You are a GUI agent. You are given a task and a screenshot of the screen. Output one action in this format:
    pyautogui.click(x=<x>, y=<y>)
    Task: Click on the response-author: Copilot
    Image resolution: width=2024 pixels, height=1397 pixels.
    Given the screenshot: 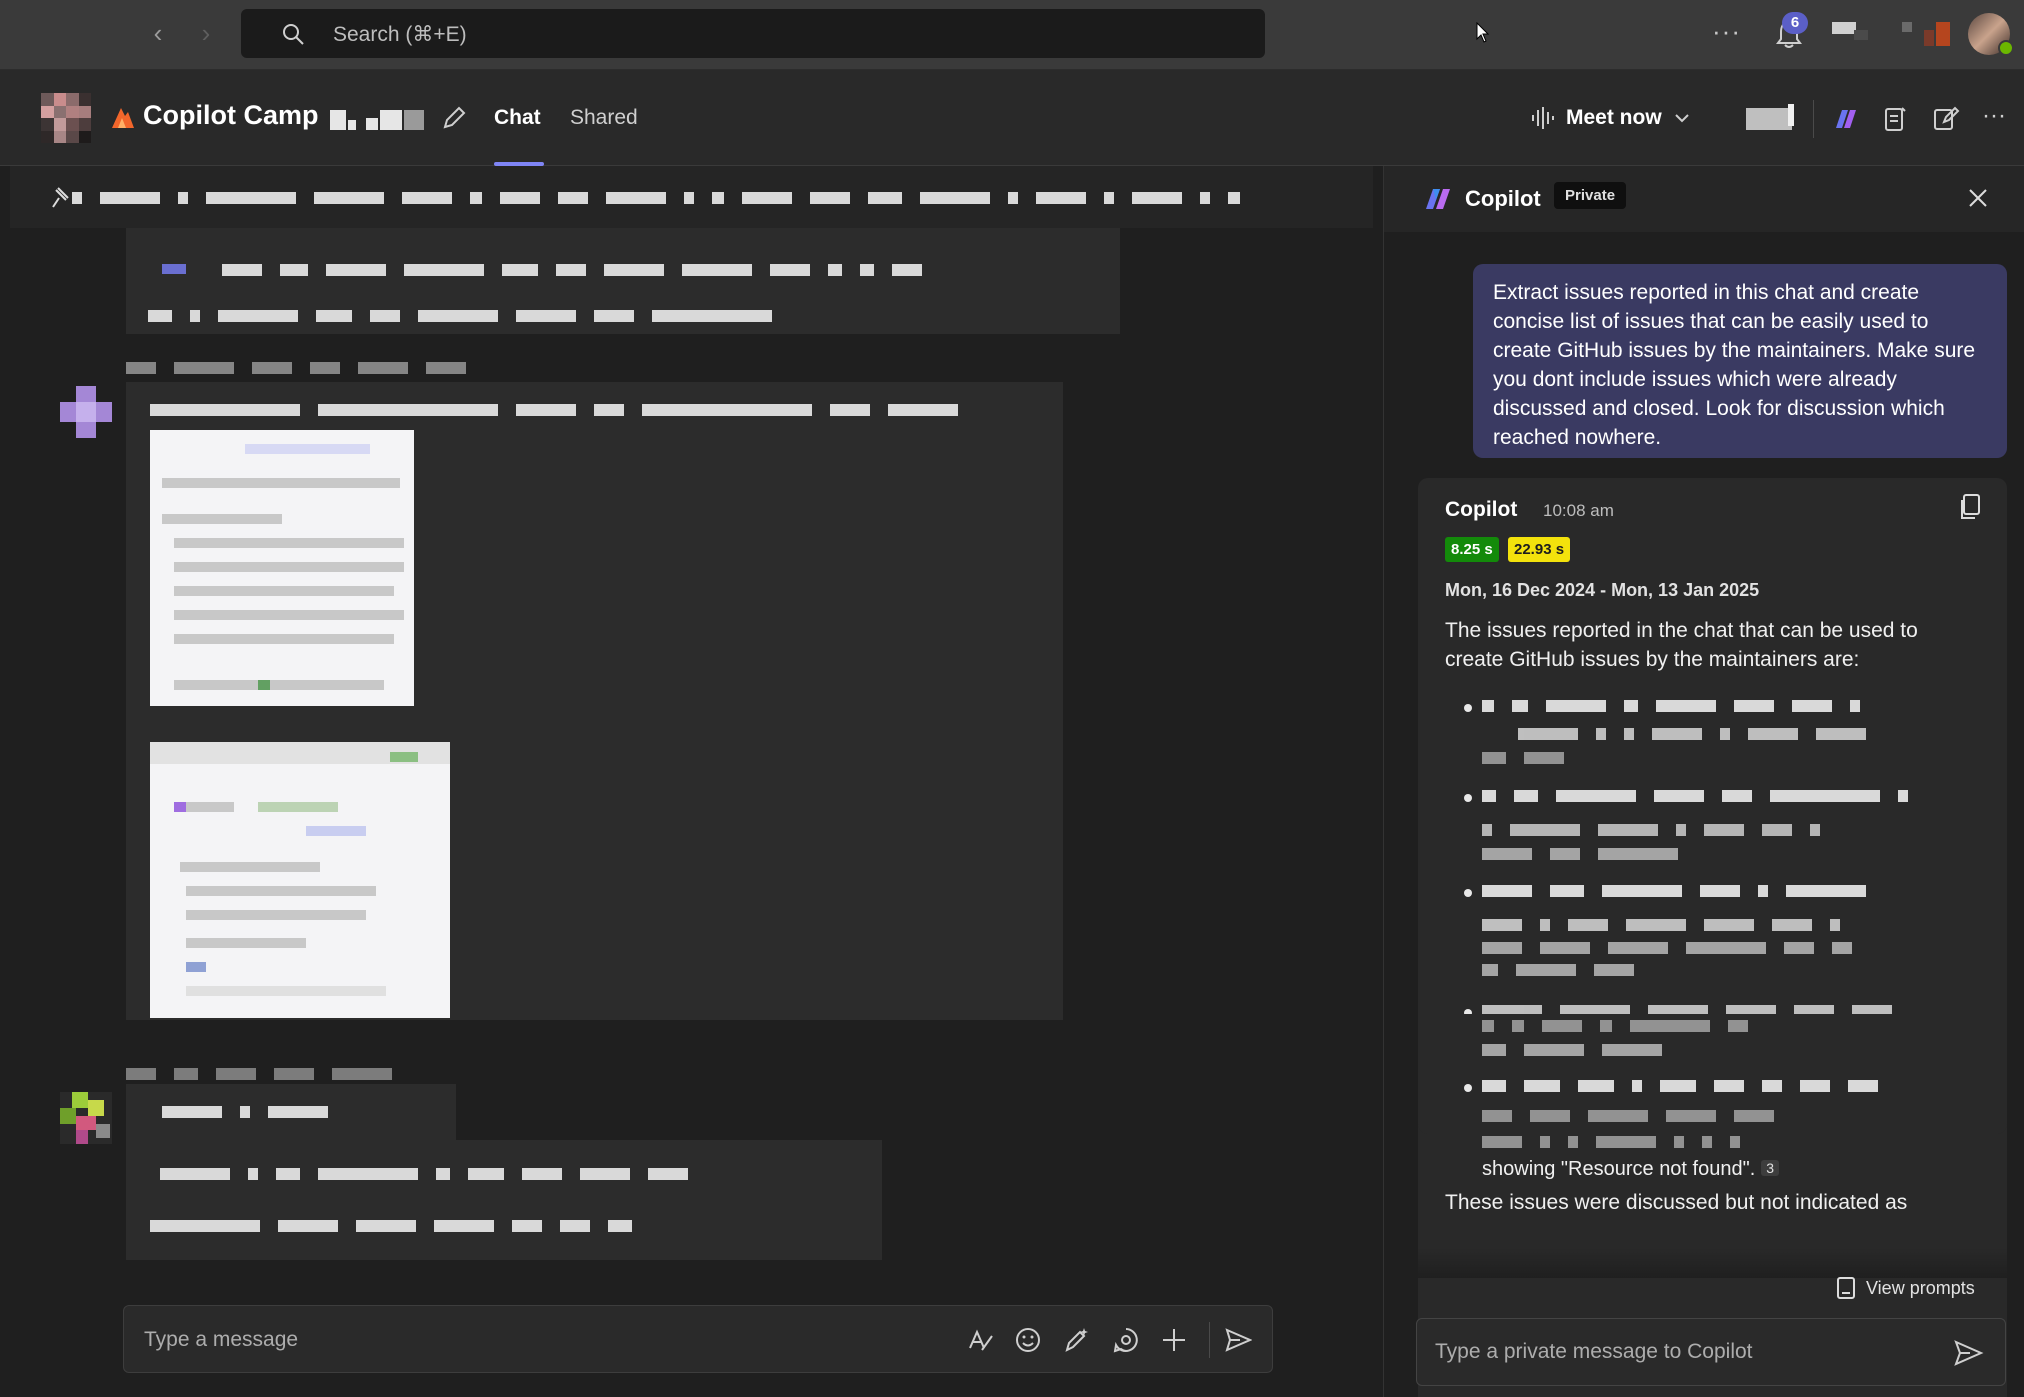 What is the action you would take?
    pyautogui.click(x=1481, y=509)
    